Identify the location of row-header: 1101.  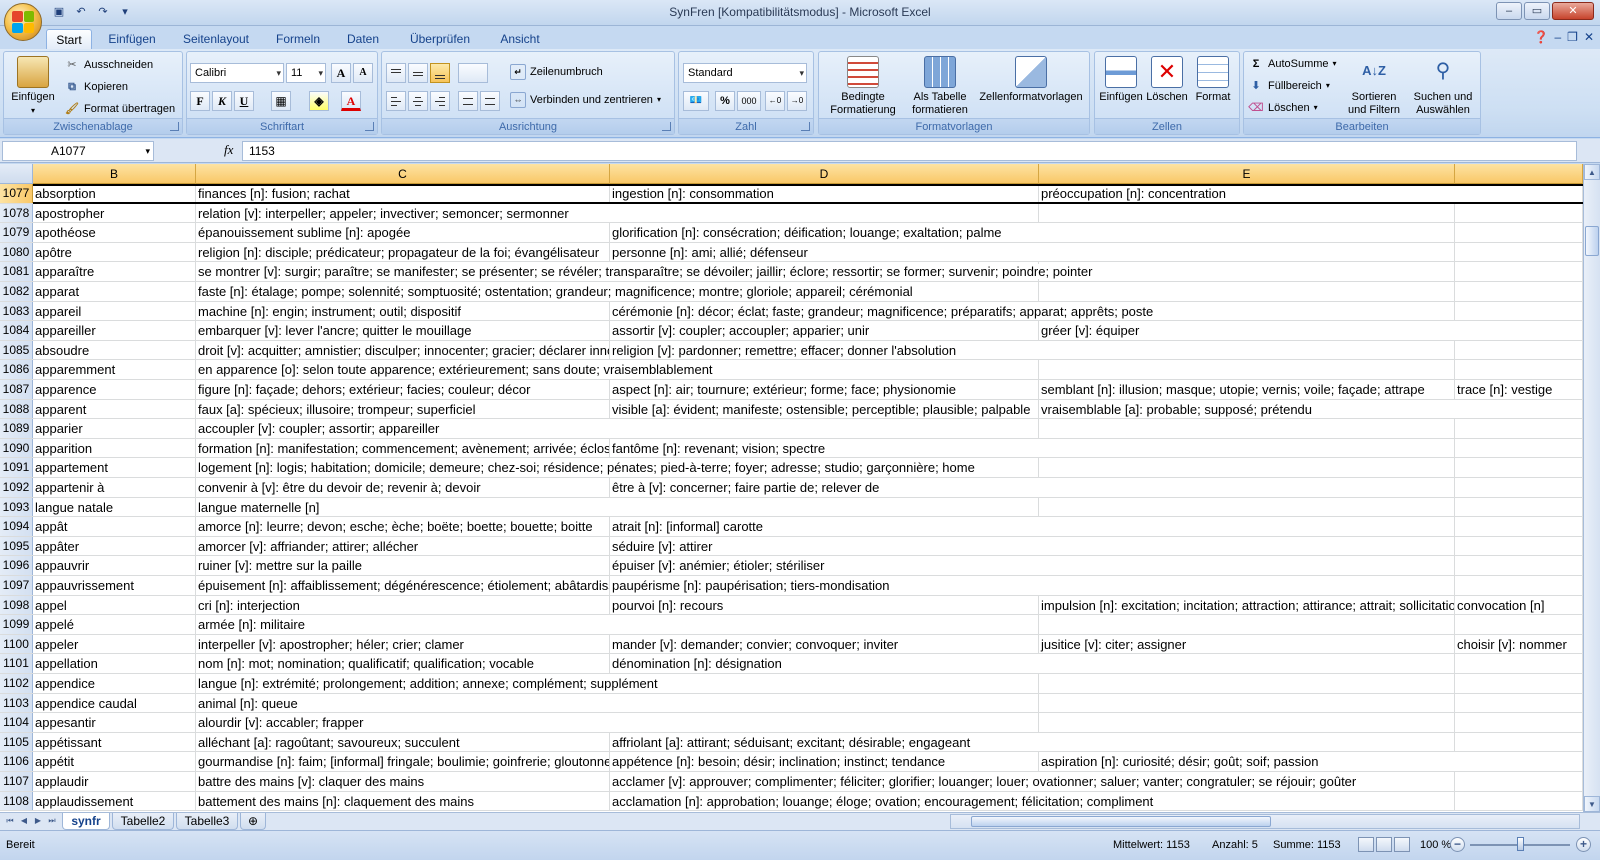
(16, 663).